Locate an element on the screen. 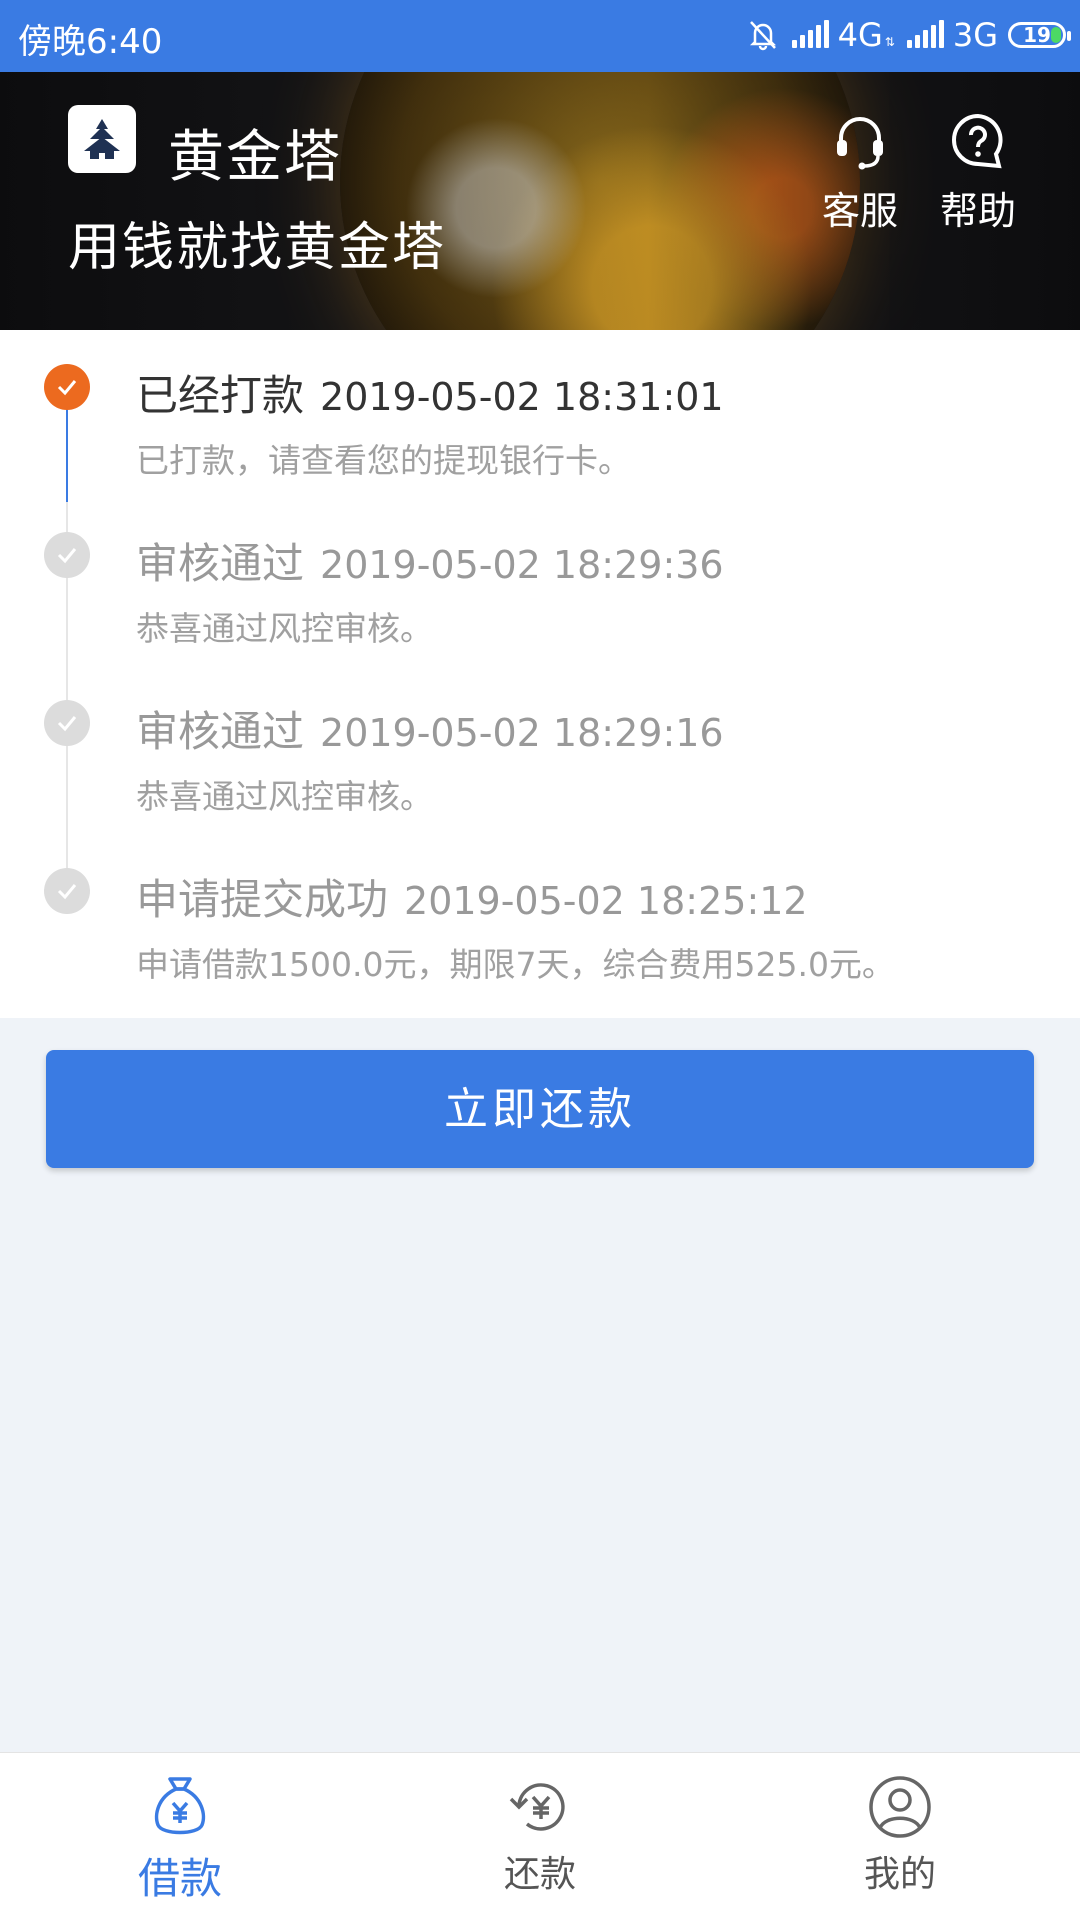  data-arrows-icon: ⇅ is located at coordinates (889, 42).